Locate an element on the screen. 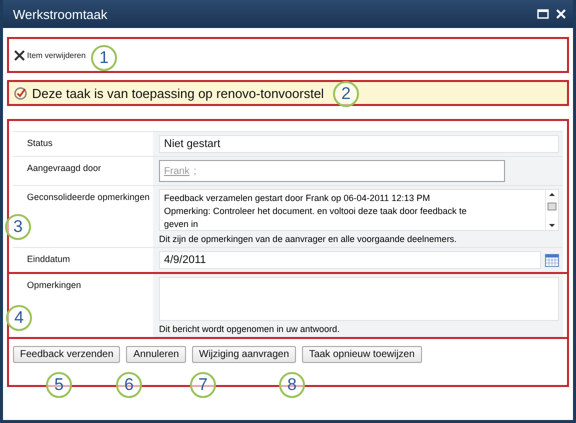 Image resolution: width=576 pixels, height=423 pixels. maximize-icon is located at coordinates (543, 14).